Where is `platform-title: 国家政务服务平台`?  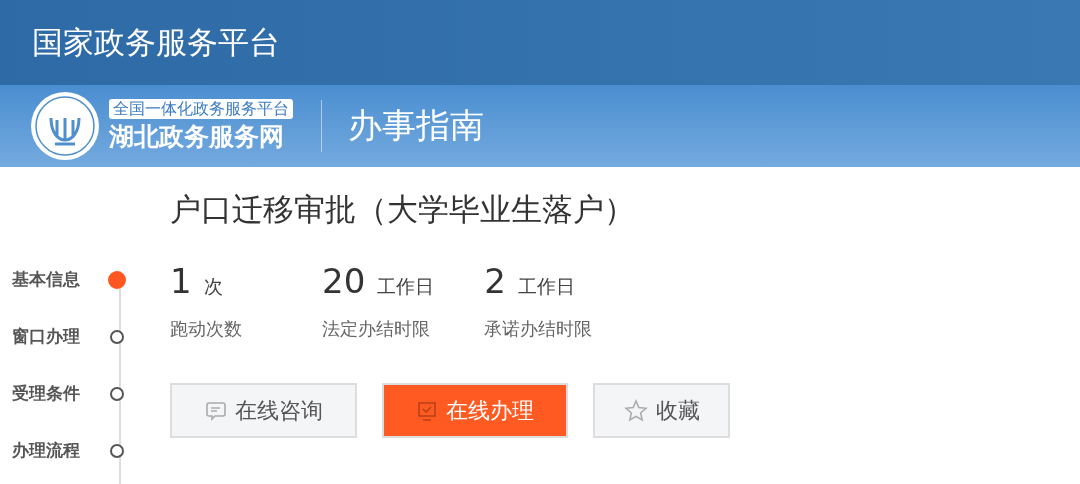 platform-title: 国家政务服务平台 is located at coordinates (156, 42).